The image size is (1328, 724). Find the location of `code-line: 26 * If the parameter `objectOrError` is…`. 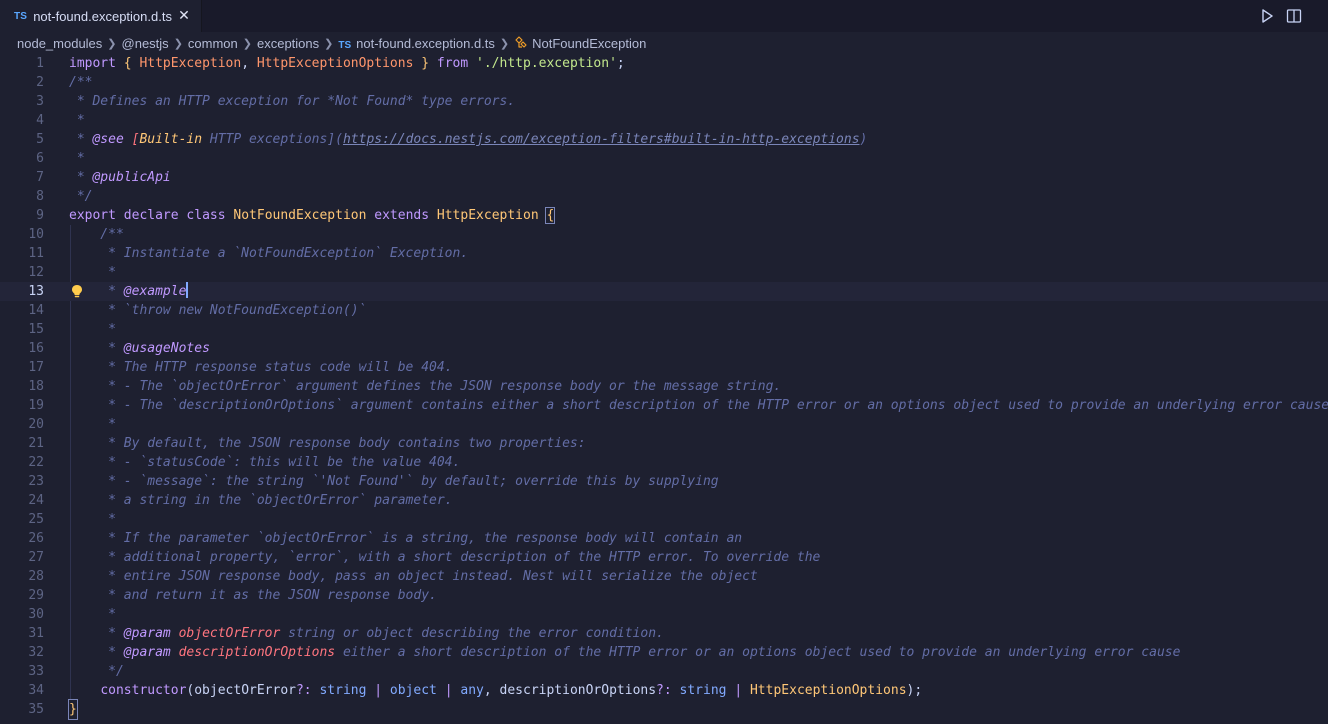

code-line: 26 * If the parameter `objectOrError` is… is located at coordinates (664, 538).